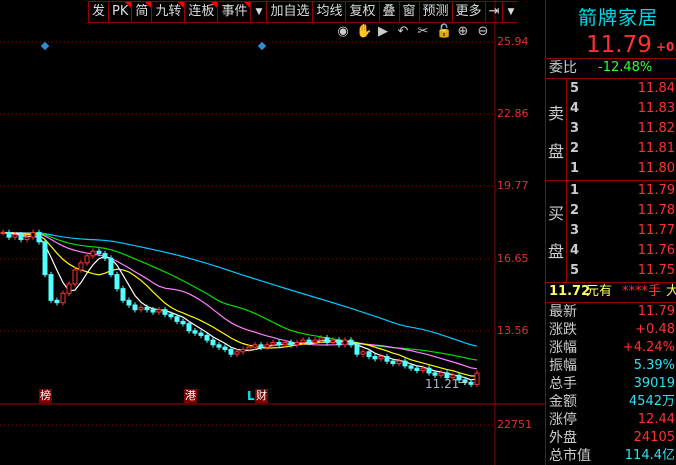 Image resolution: width=676 pixels, height=465 pixels. I want to click on marker-cai: 财, so click(261, 396).